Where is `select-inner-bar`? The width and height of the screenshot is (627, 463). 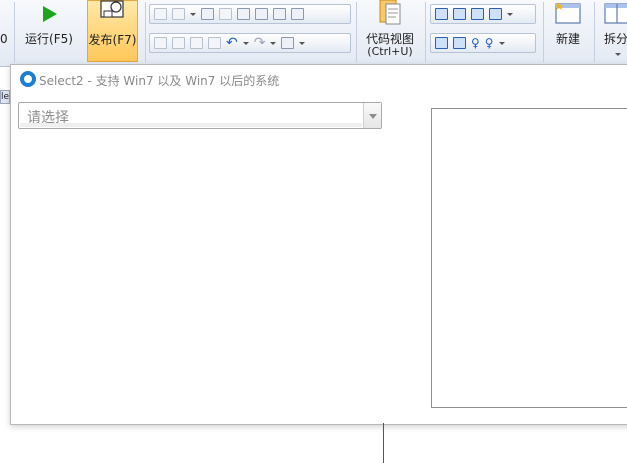
select-inner-bar is located at coordinates (191, 125).